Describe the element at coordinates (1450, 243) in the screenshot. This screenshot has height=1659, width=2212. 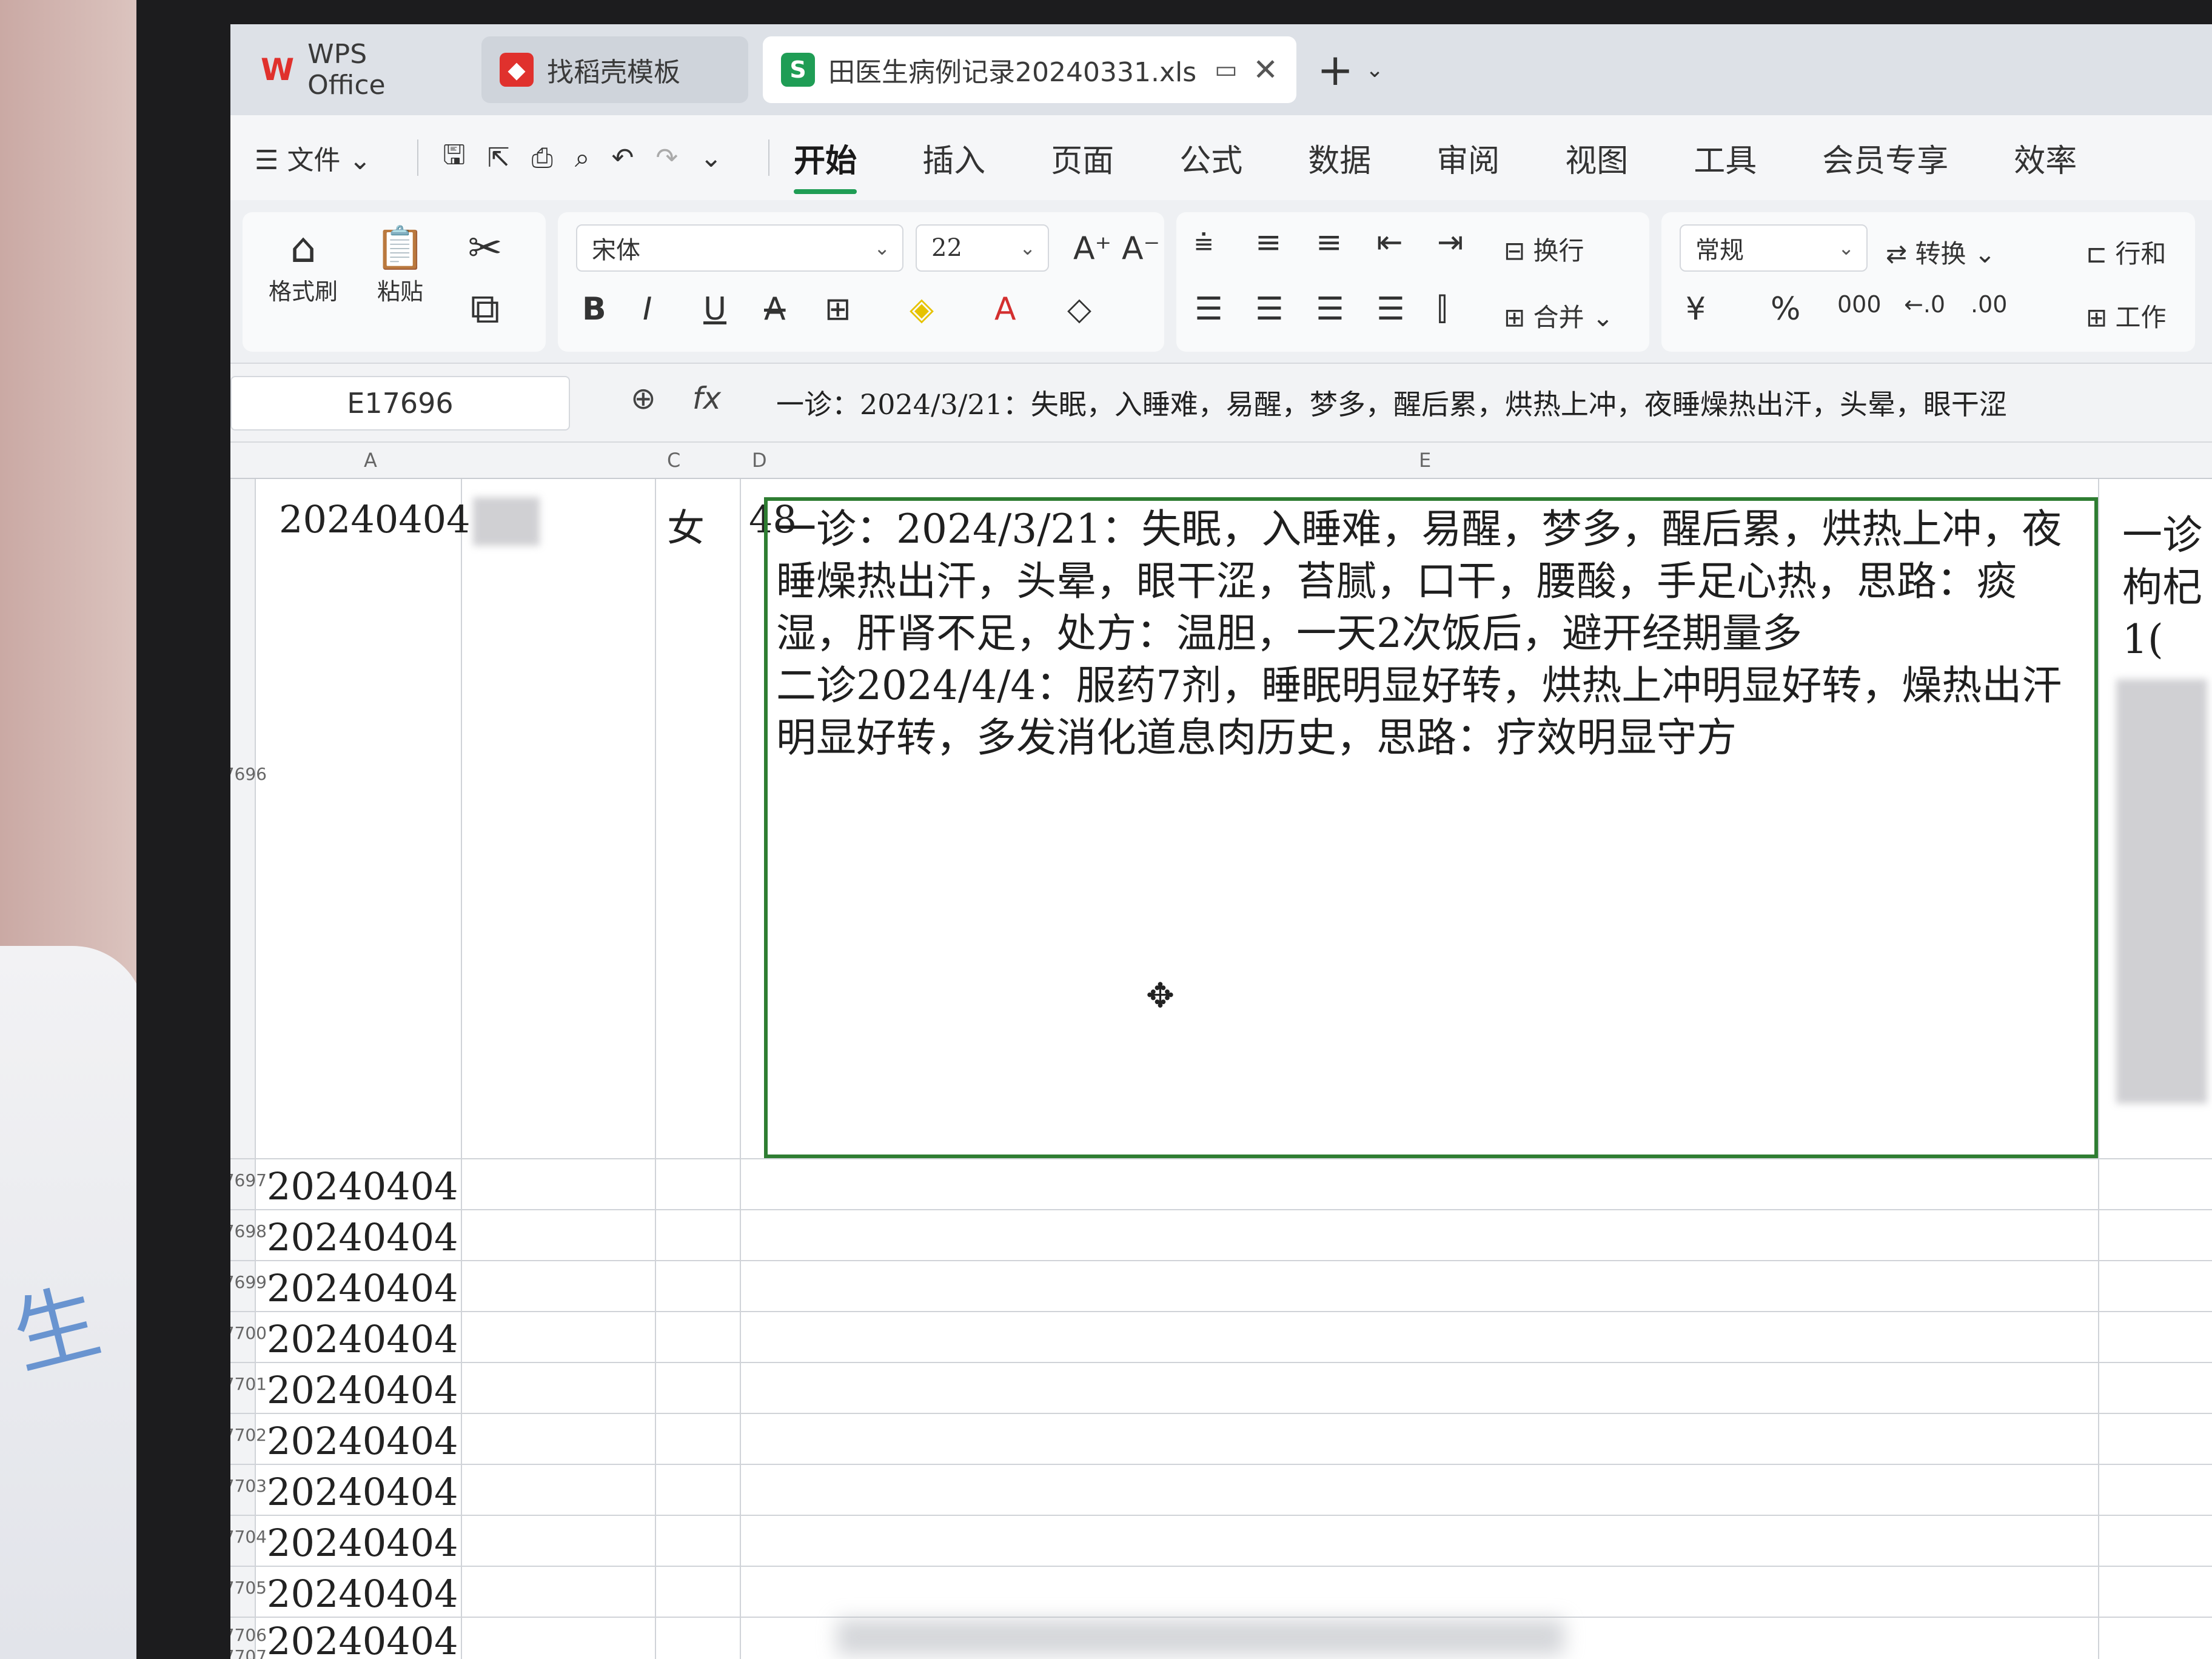
I see `increase-indent-icon: ⇥` at that location.